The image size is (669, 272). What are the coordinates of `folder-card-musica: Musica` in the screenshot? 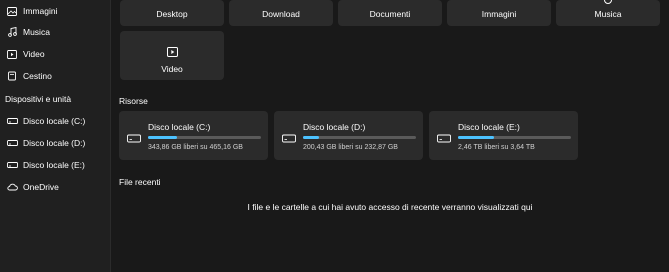 It's located at (608, 13).